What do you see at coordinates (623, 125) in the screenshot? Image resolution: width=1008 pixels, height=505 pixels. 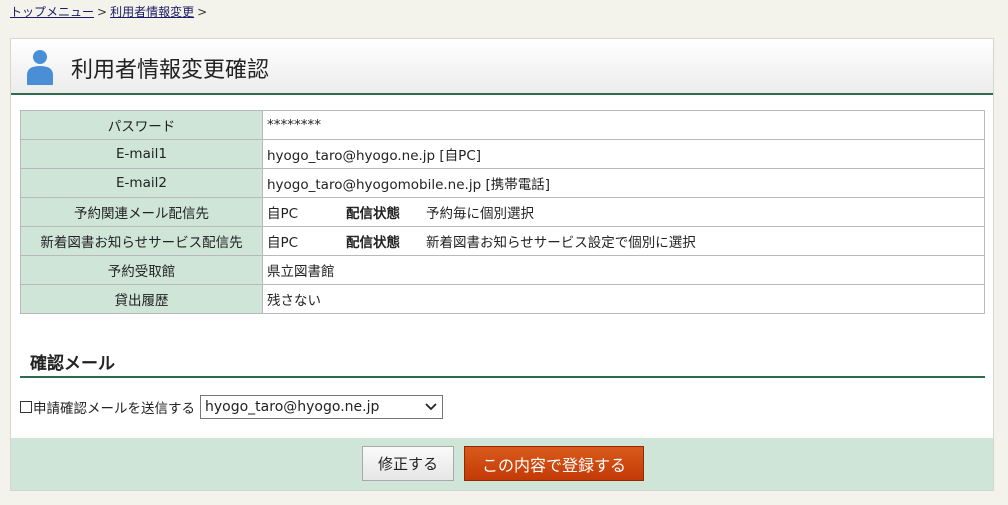 I see `row-value-password: ********` at bounding box center [623, 125].